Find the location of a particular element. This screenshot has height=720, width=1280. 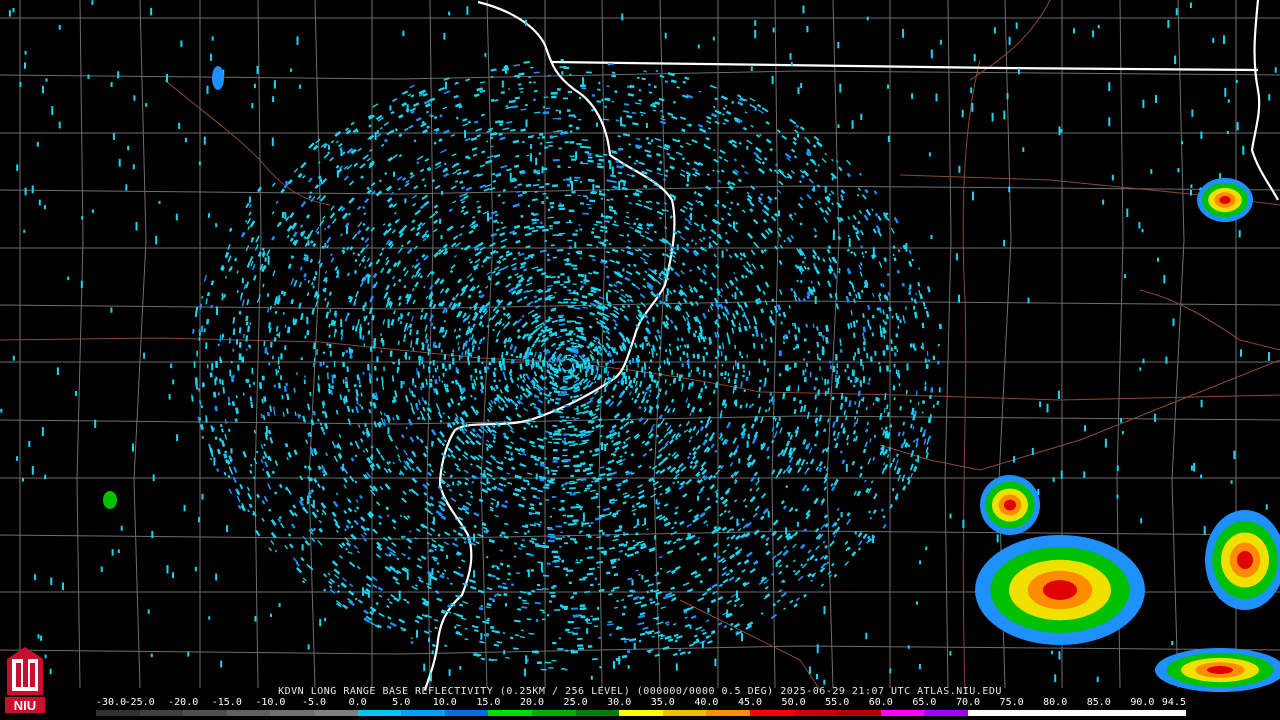

colorscale-label: 0.0 is located at coordinates (357, 702).